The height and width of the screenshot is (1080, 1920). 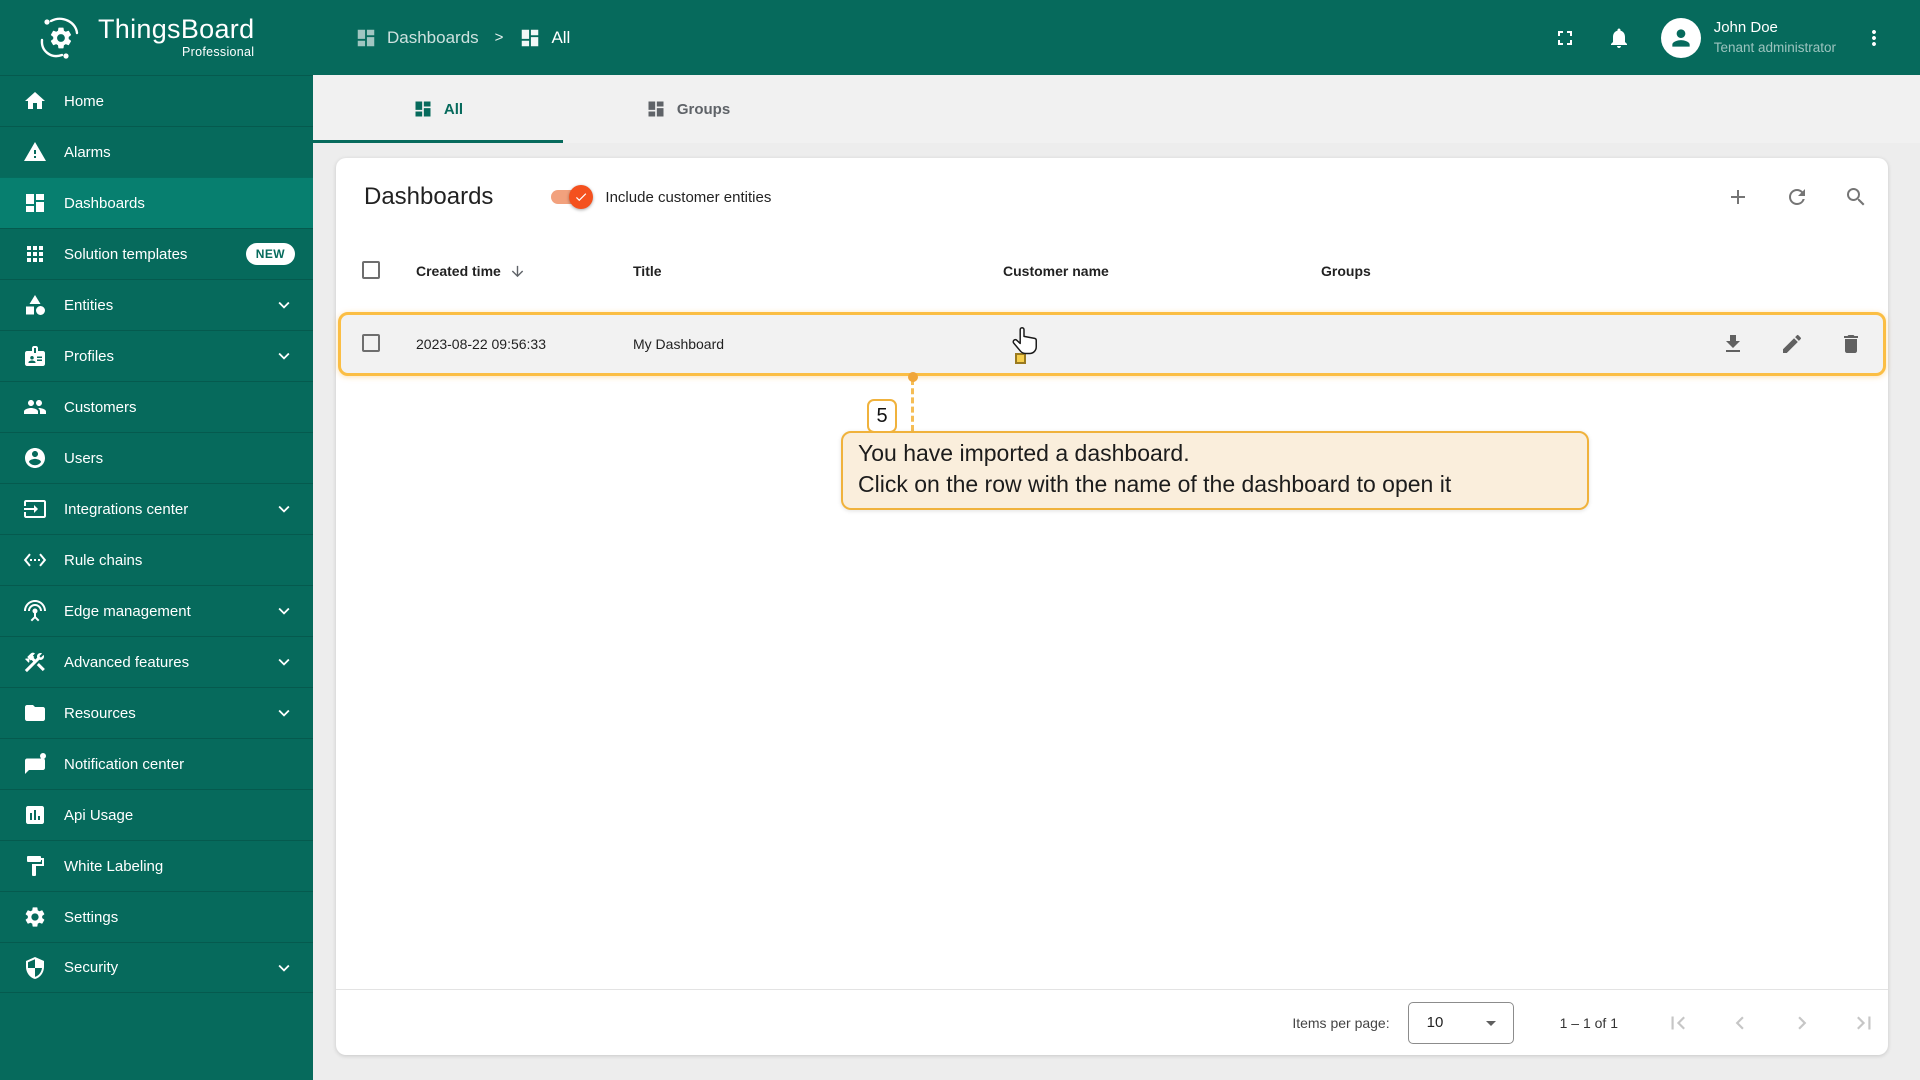 I want to click on sidebar-item-resources: Resources, so click(x=156, y=712).